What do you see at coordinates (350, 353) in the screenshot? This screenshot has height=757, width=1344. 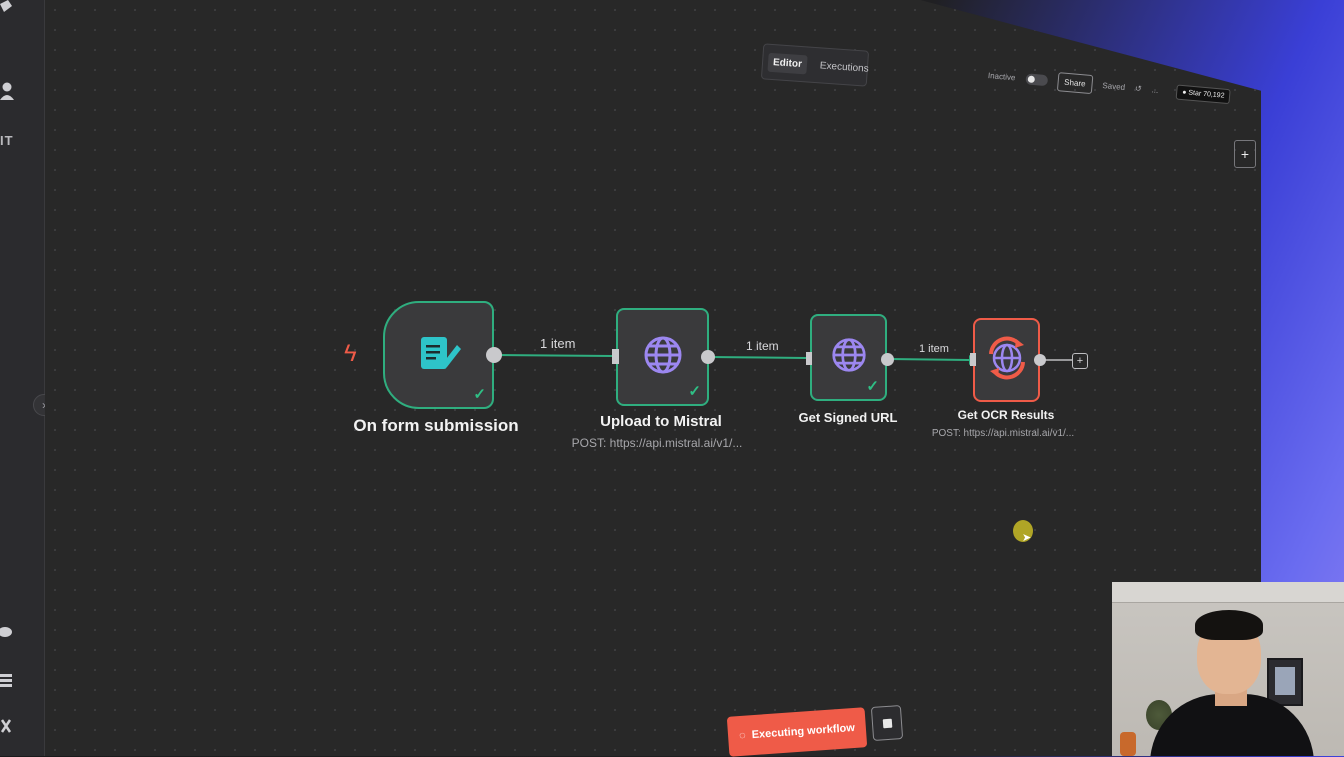 I see `trigger-bolt-icon: ϟ` at bounding box center [350, 353].